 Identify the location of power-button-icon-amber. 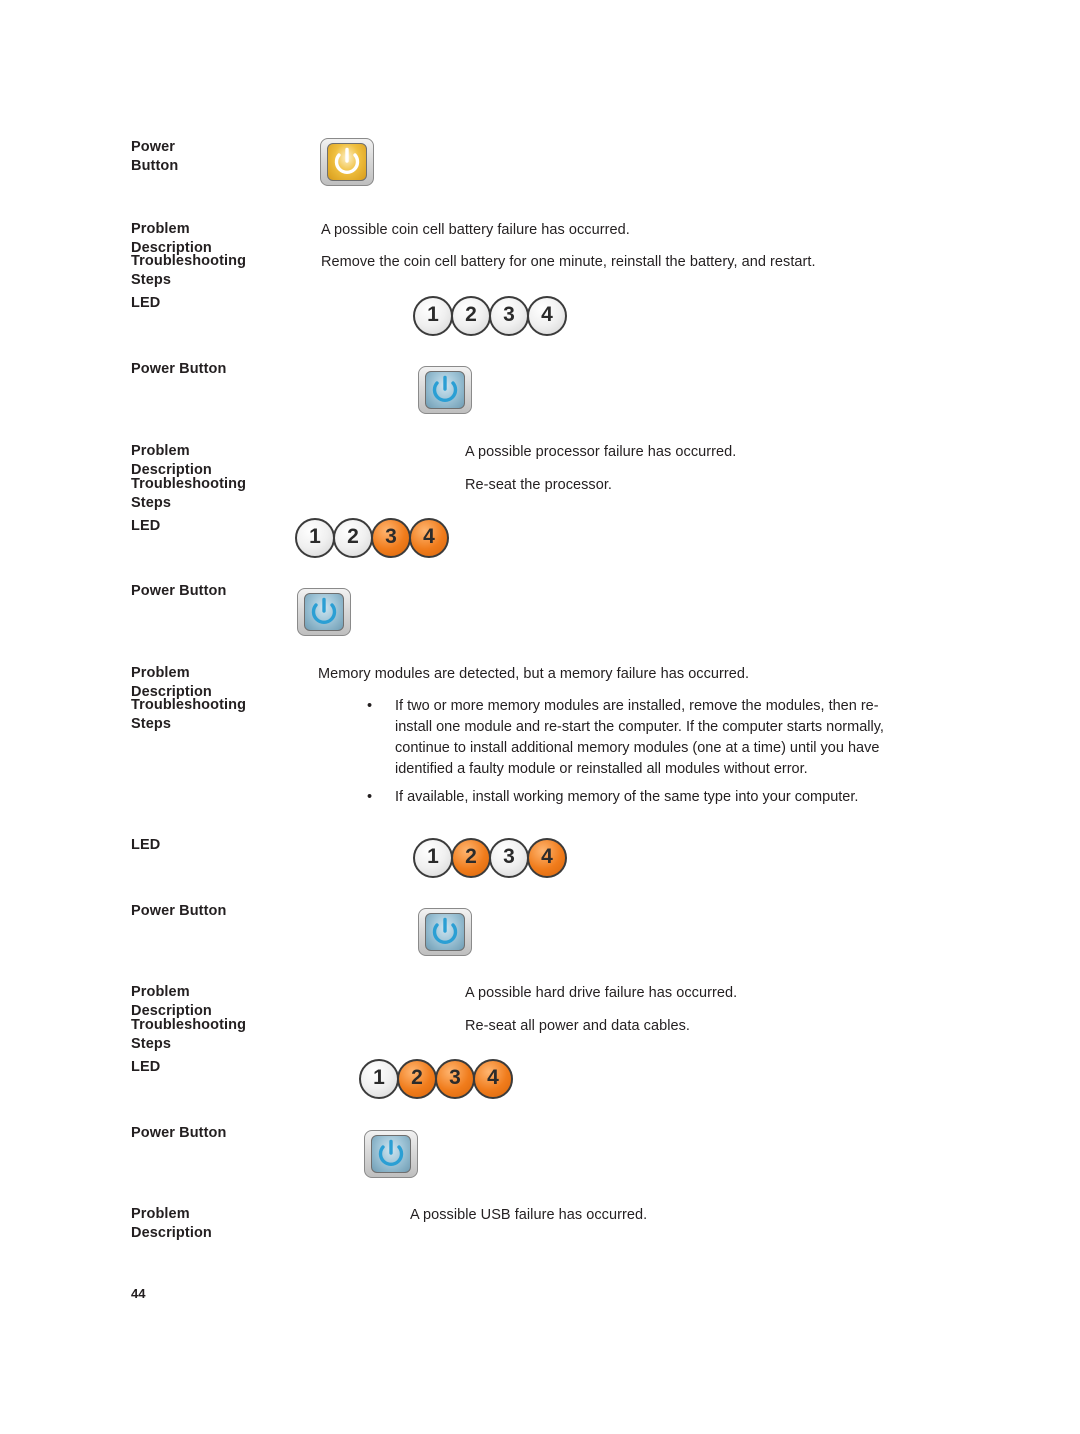
(347, 162).